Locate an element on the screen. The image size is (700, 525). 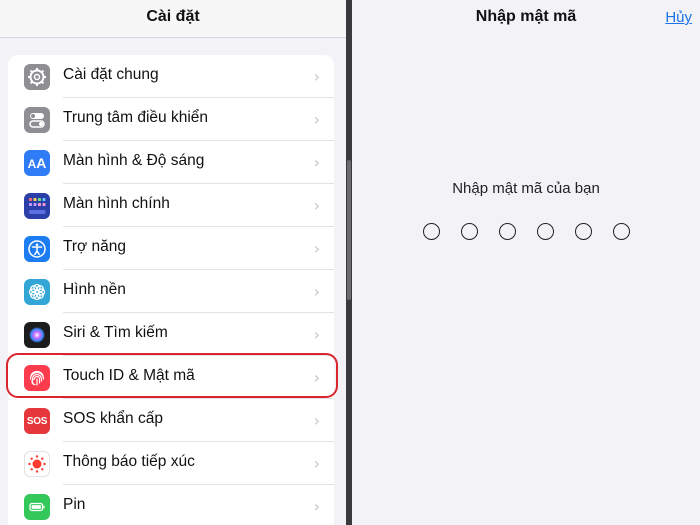
sidebar-item-label: Trợ năng is located at coordinates (95, 246).